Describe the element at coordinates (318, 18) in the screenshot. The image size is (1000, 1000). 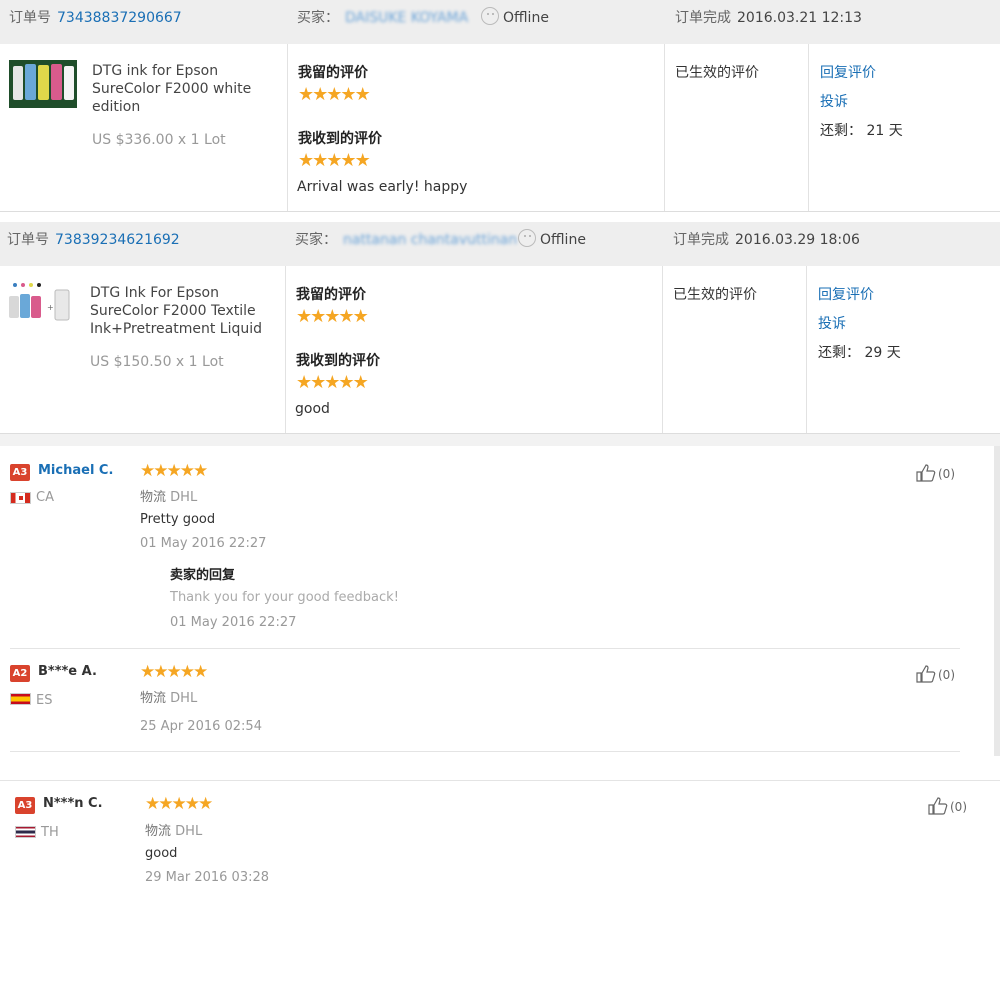
I see `buyer-label: 买家：` at that location.